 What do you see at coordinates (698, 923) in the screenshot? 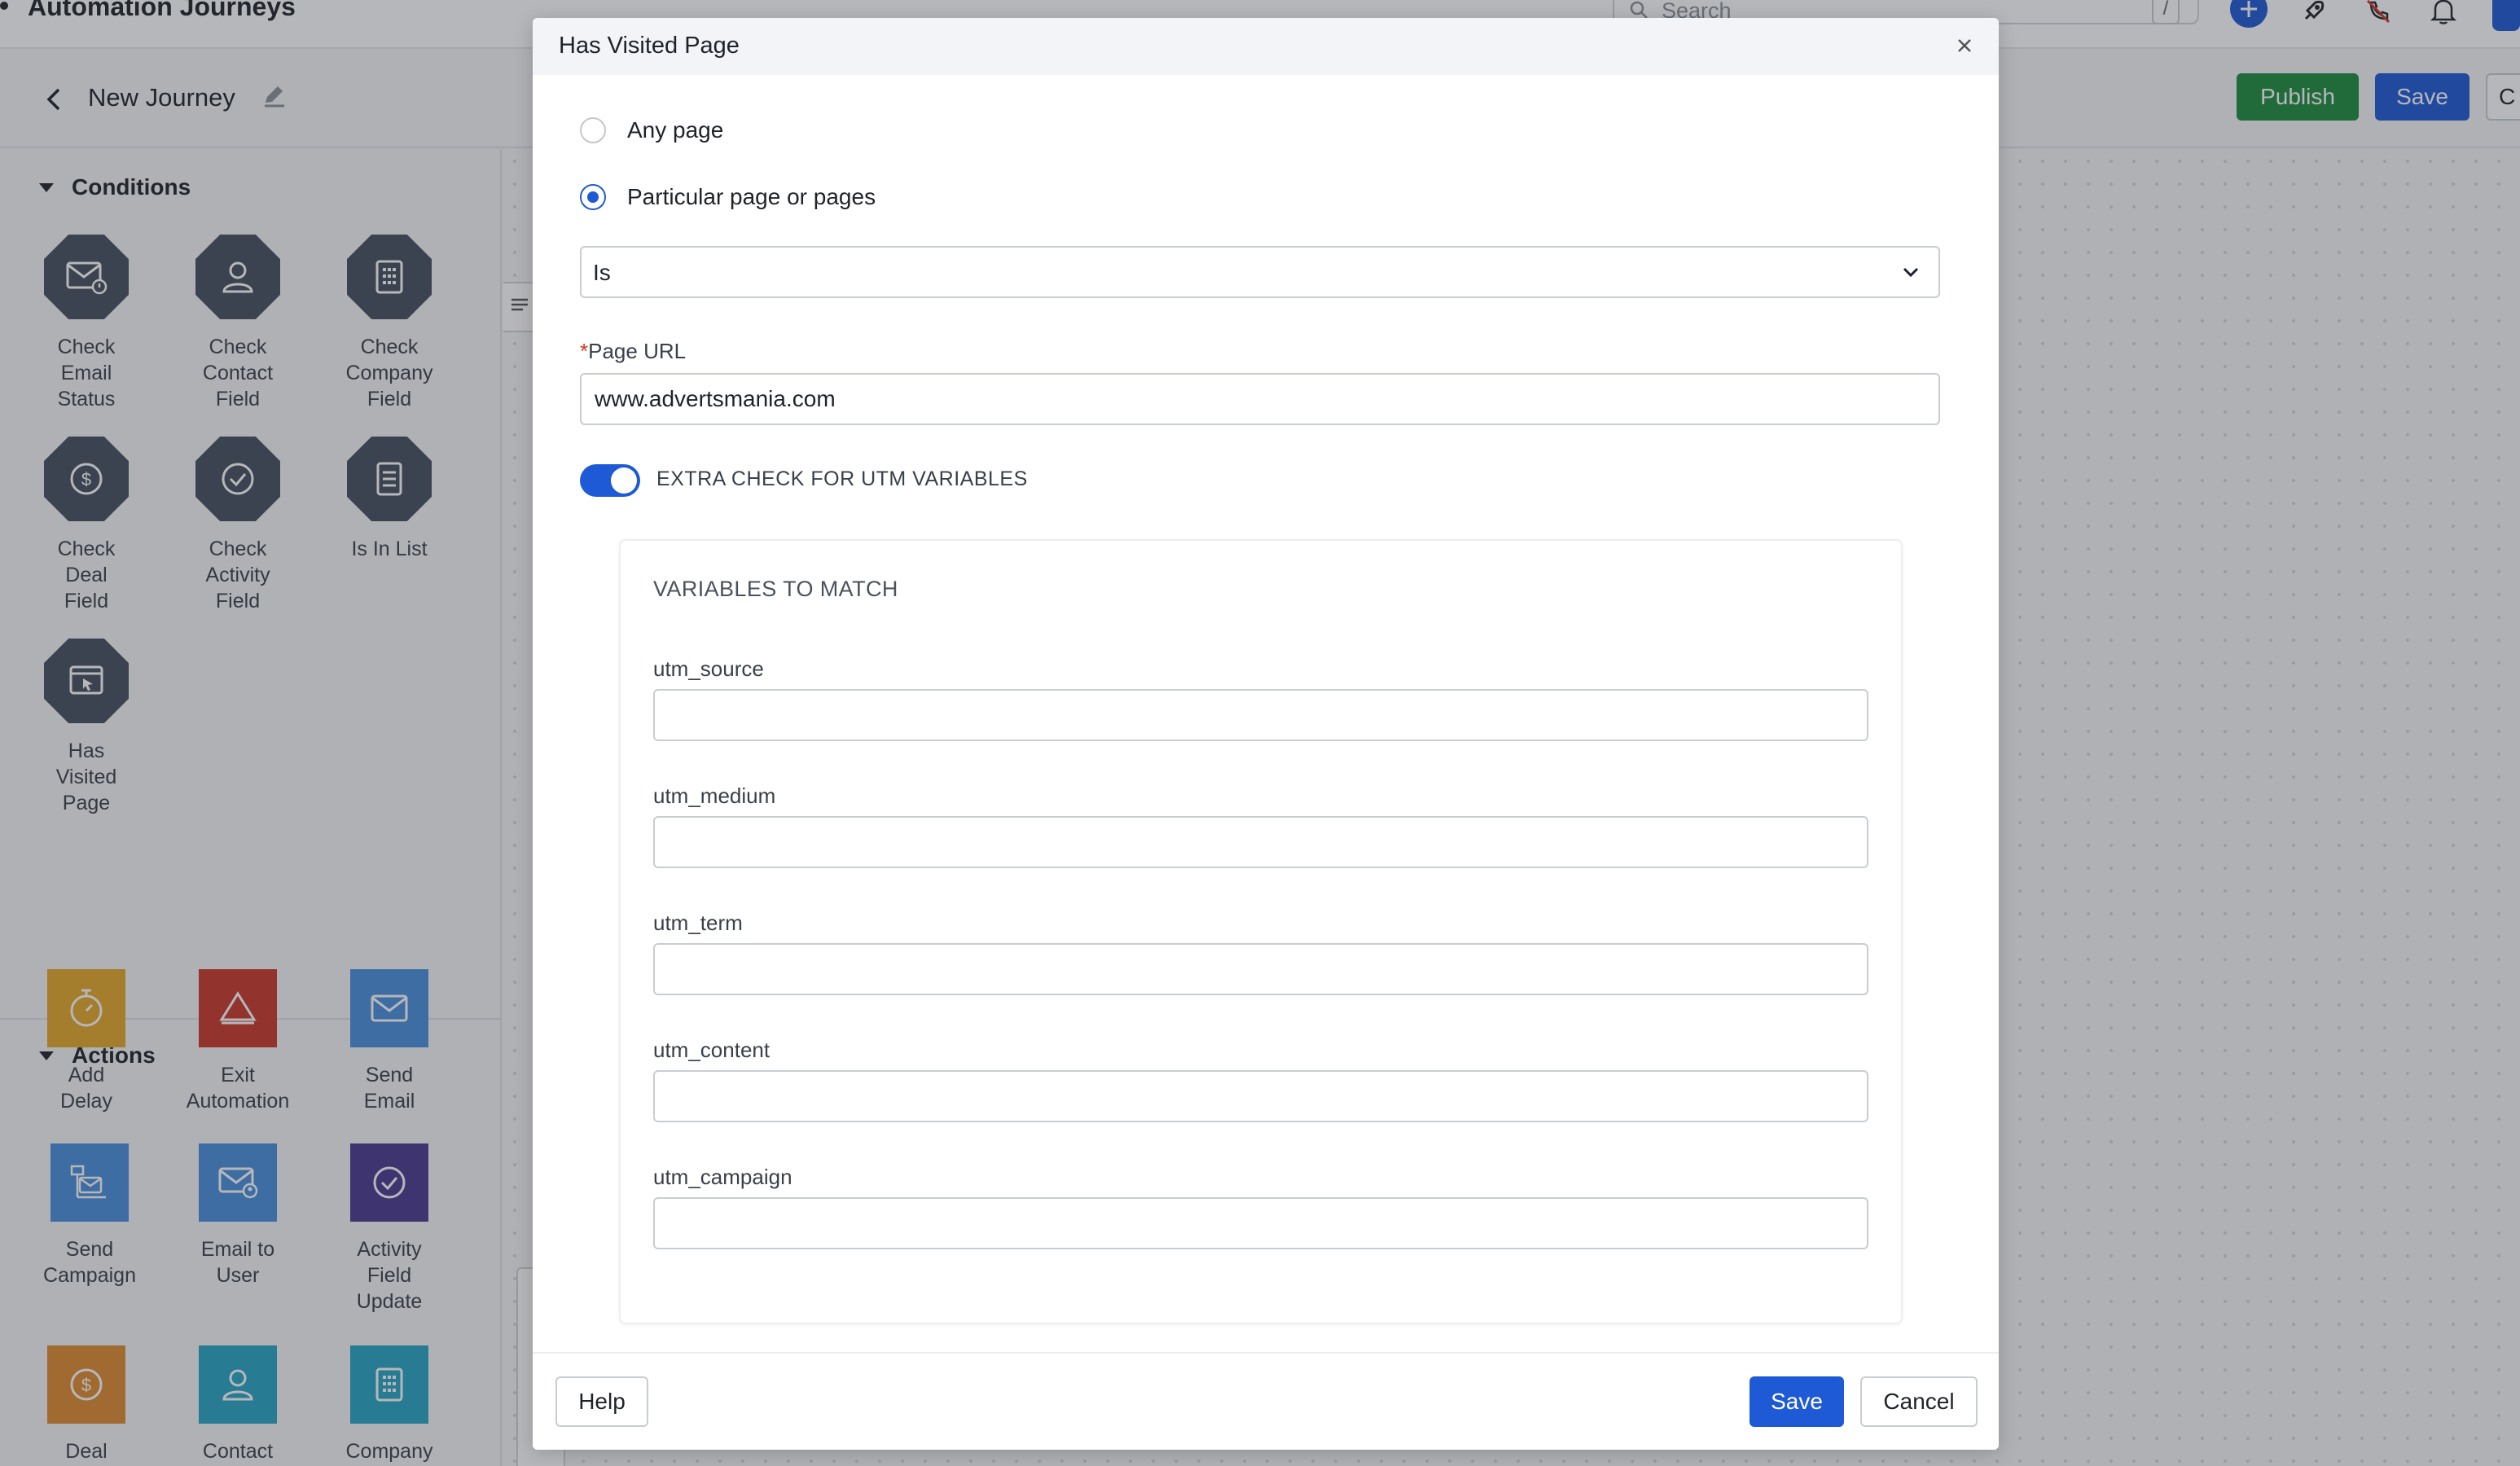
I see `utm-term-label: utm_term` at bounding box center [698, 923].